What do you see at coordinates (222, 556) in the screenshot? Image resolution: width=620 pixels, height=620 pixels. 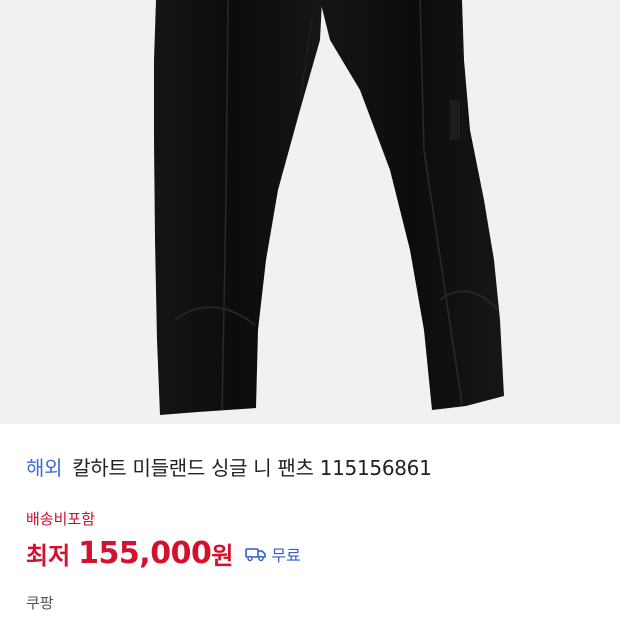 I see `price-unit: 원` at bounding box center [222, 556].